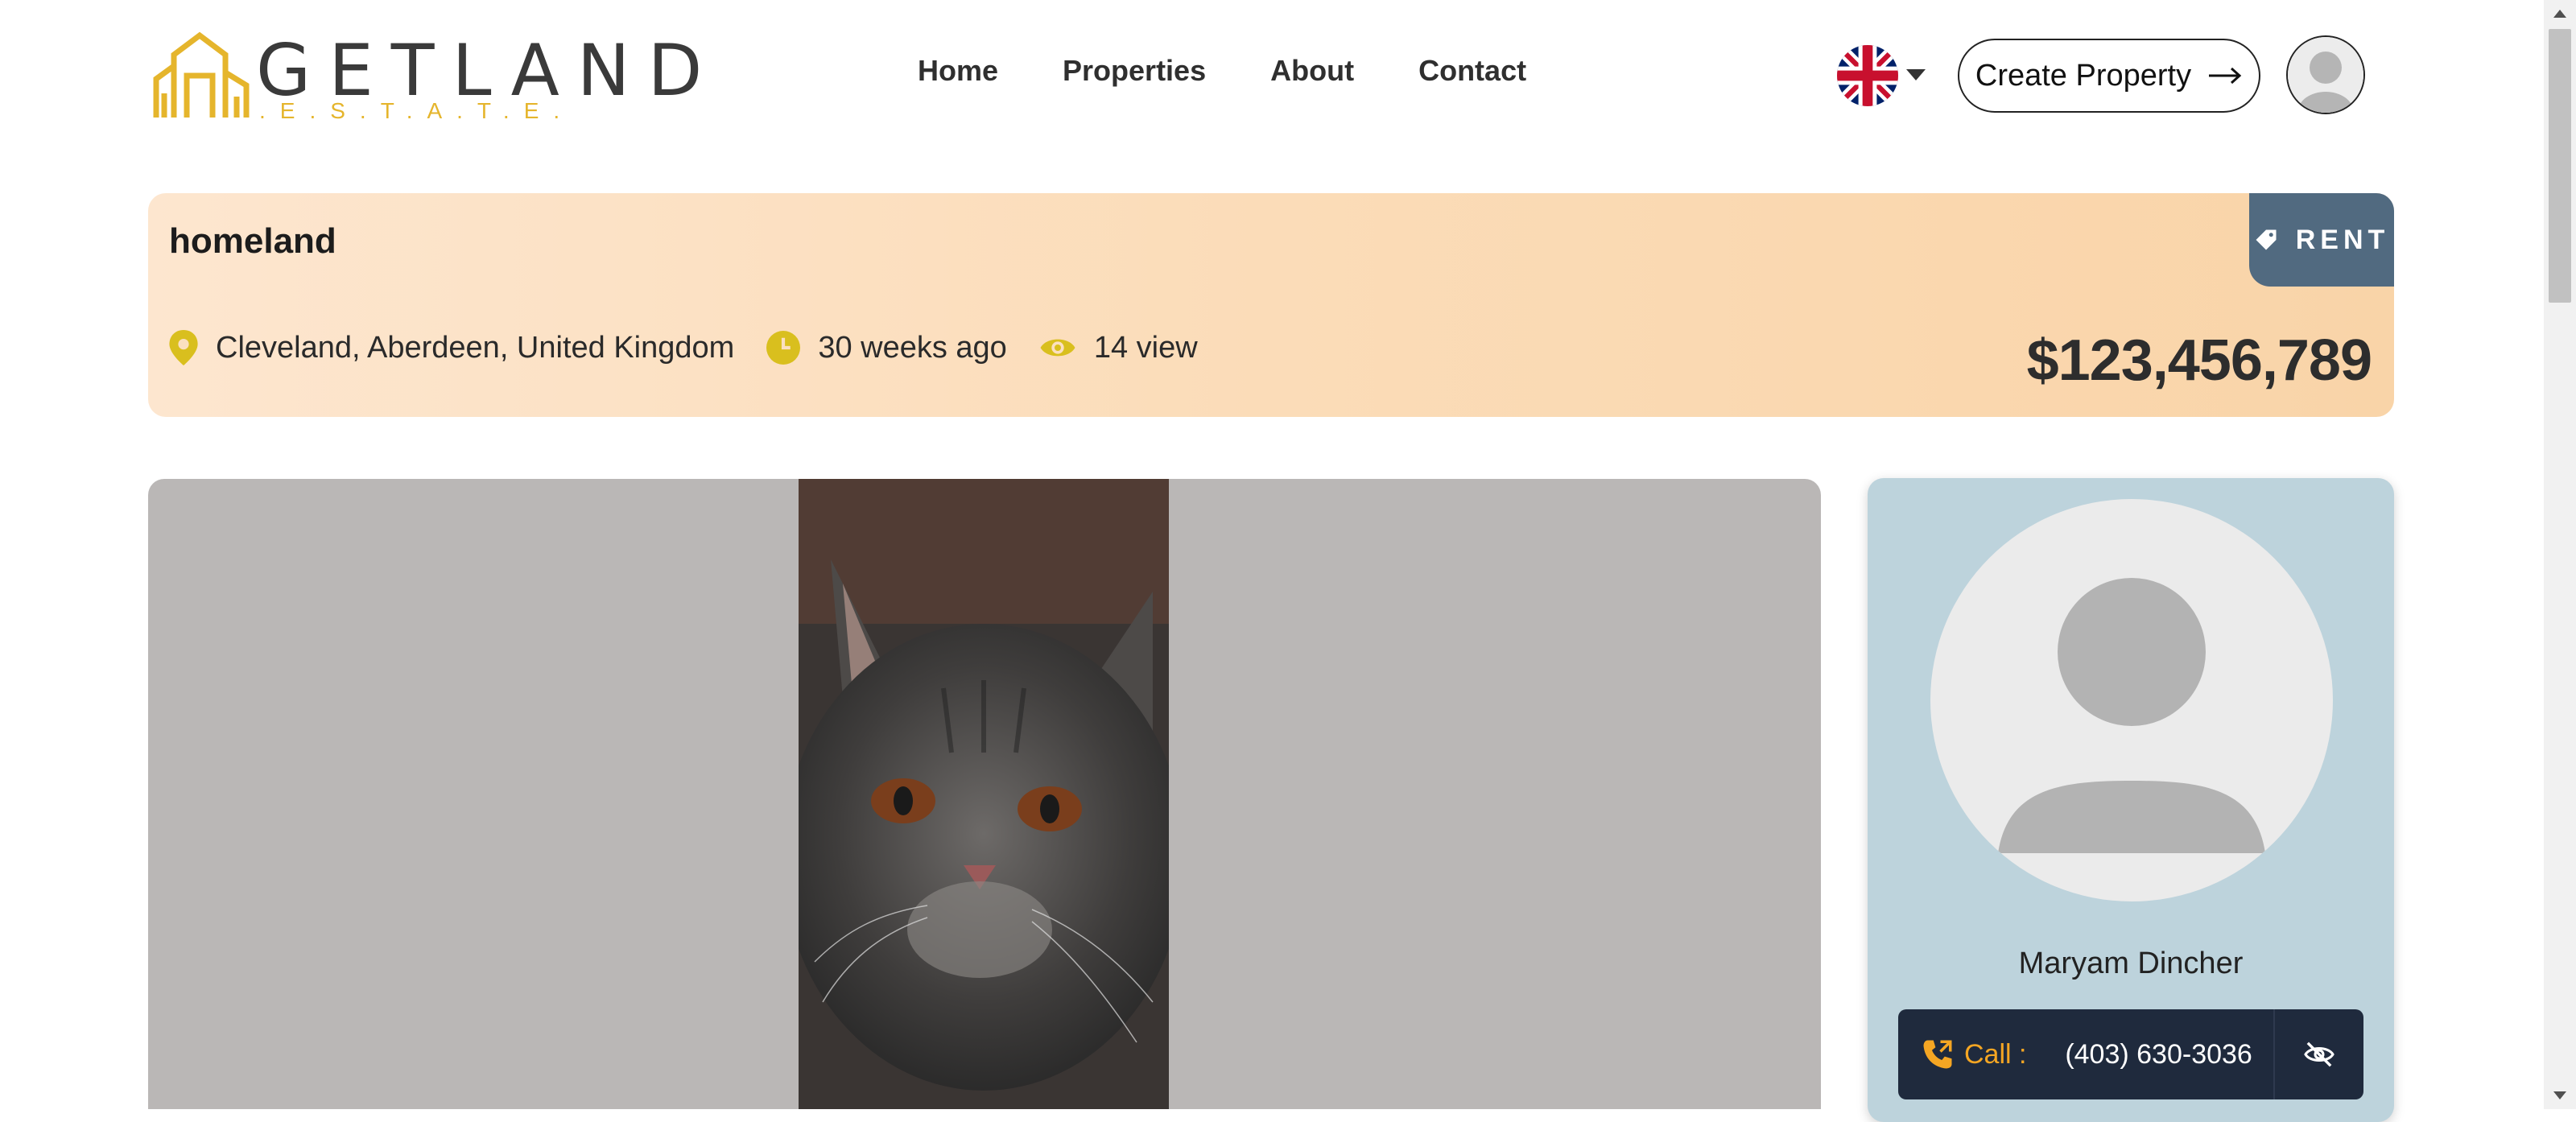 This screenshot has height=1122, width=2576. Describe the element at coordinates (2131, 963) in the screenshot. I see `agent-name: Maryam Dincher` at that location.